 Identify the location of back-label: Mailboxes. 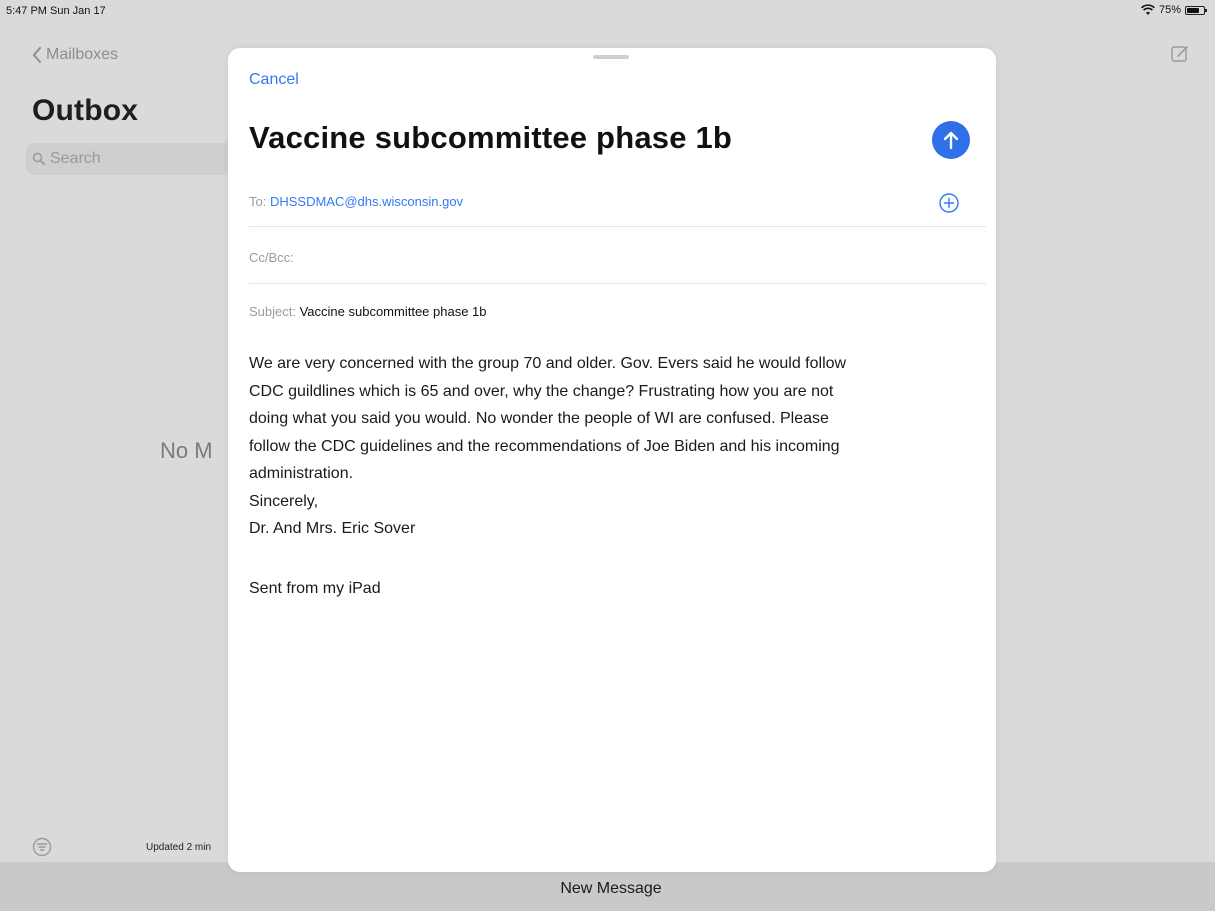
(82, 54).